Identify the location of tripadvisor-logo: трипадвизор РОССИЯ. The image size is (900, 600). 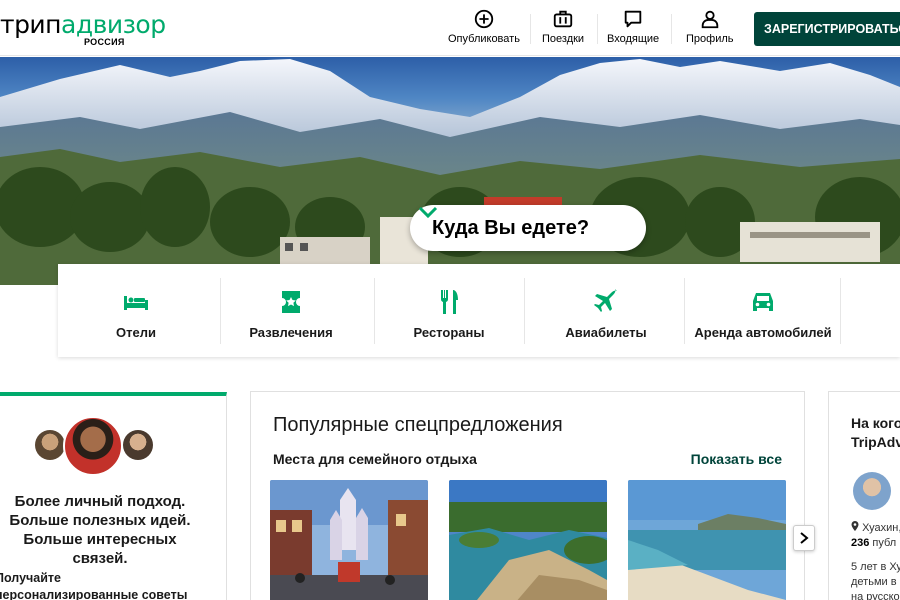
(83, 28).